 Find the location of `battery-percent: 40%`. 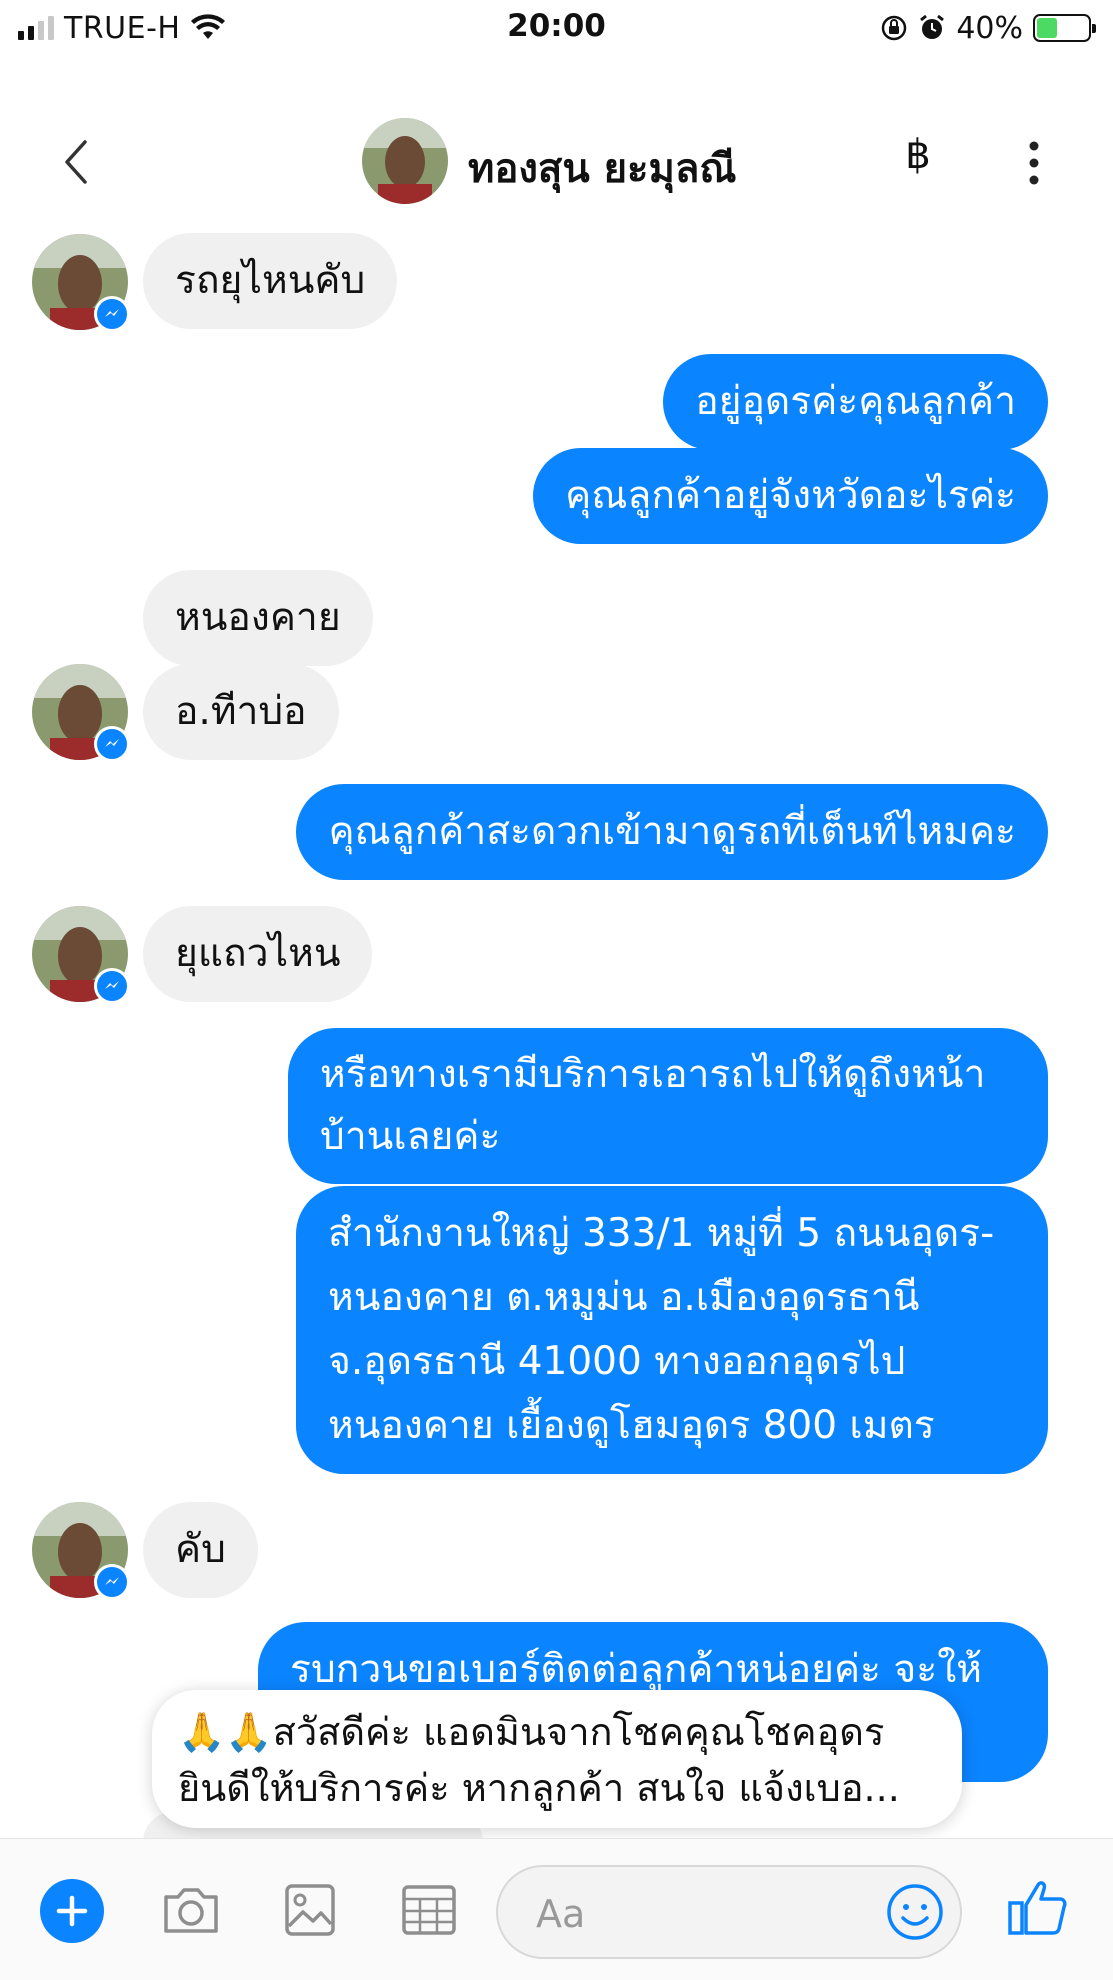

battery-percent: 40% is located at coordinates (989, 28).